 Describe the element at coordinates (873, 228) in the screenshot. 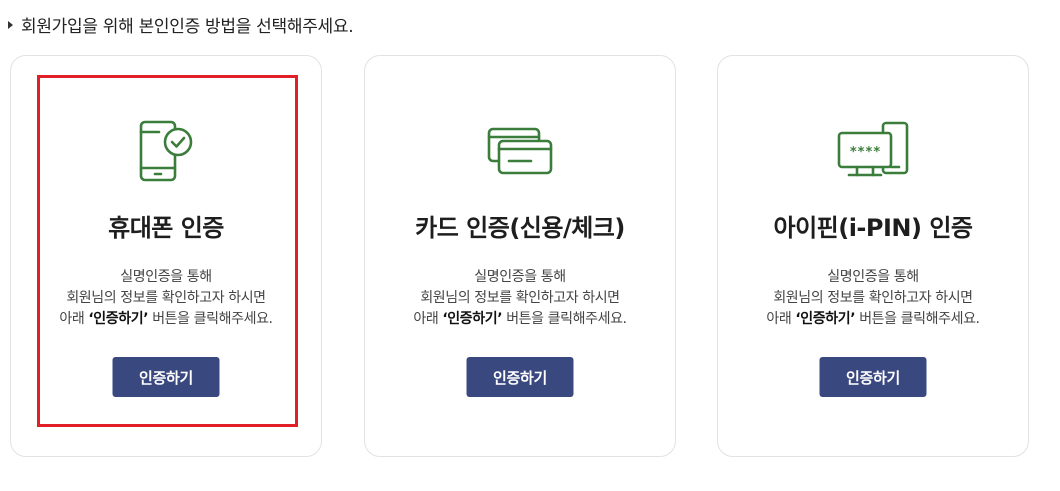

I see `method-title: 아이핀(i-PIN) 인증` at that location.